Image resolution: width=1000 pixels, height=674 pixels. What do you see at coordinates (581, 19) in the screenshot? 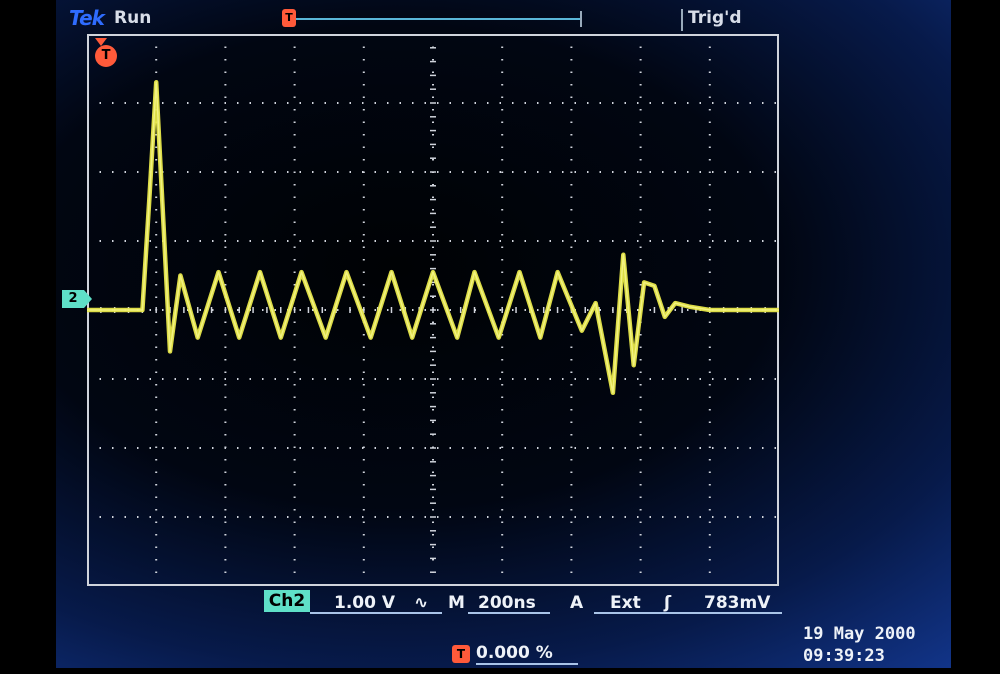
I see `record-view-end` at bounding box center [581, 19].